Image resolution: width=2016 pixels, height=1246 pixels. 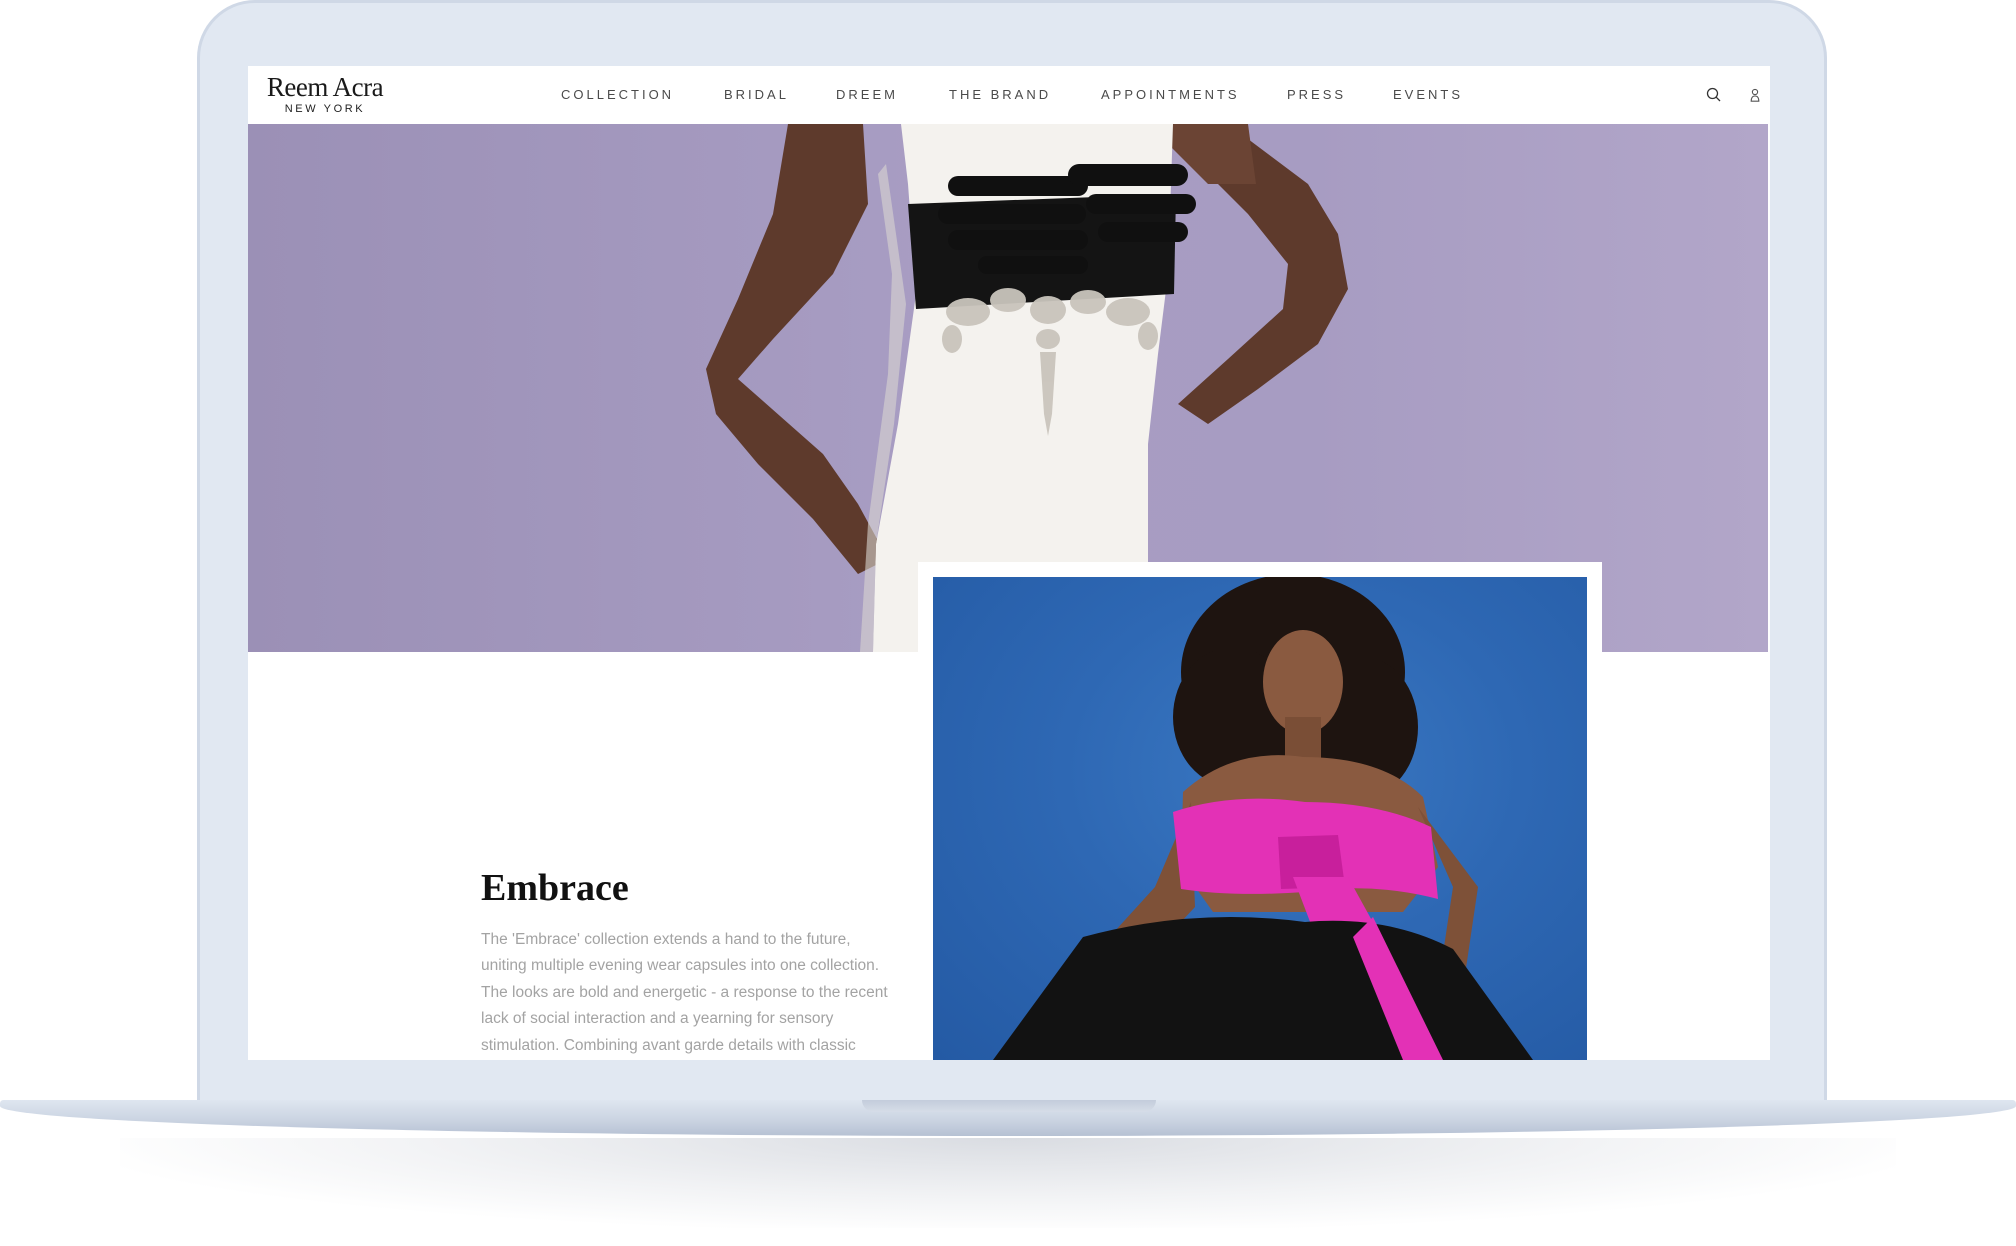 What do you see at coordinates (555, 887) in the screenshot?
I see `collection-title: Embrace` at bounding box center [555, 887].